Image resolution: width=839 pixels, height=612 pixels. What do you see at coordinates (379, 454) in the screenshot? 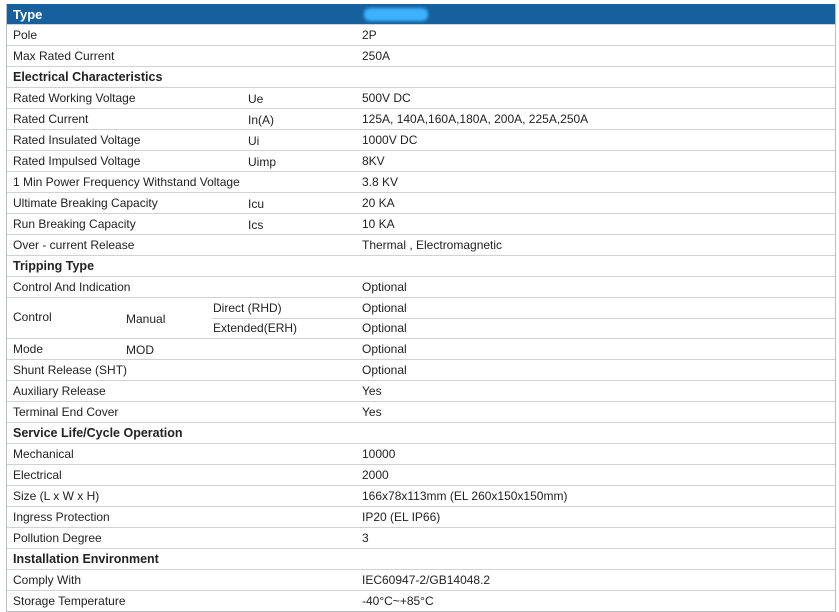
I see `row-value: 10000` at bounding box center [379, 454].